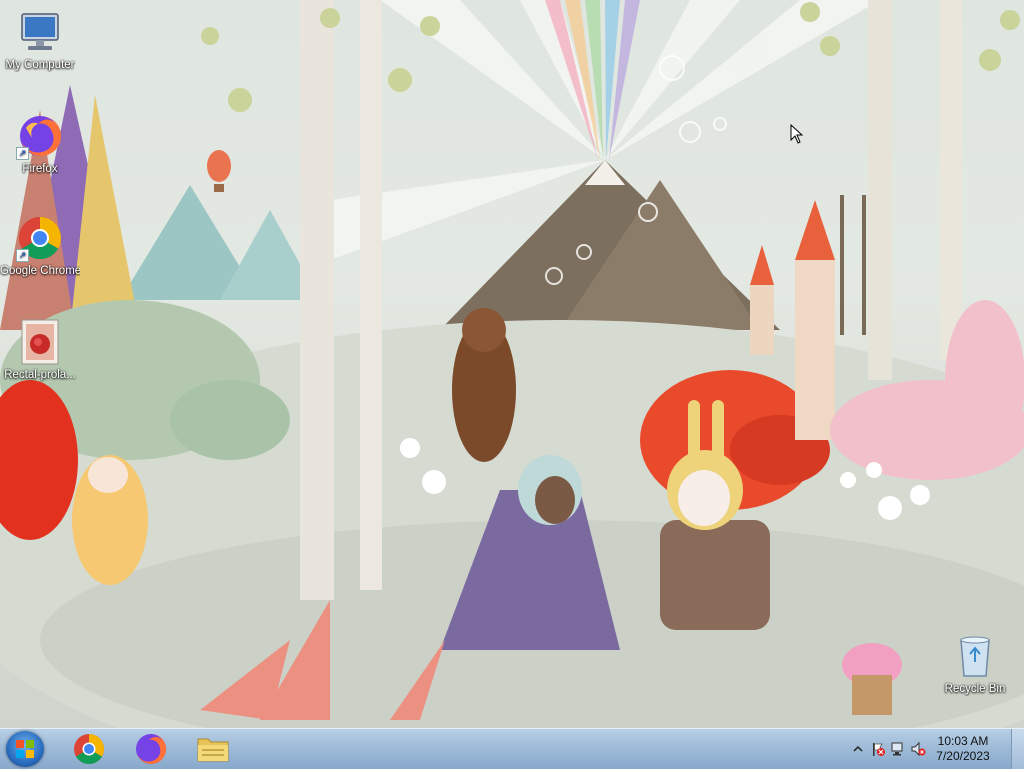 The image size is (1024, 772). I want to click on show-hidden-icons-chevron, so click(858, 749).